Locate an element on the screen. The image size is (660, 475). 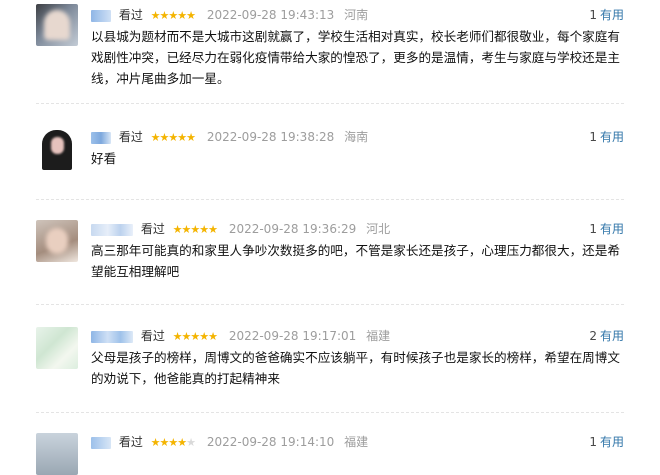
useful-vote: 2 有用 is located at coordinates (606, 336).